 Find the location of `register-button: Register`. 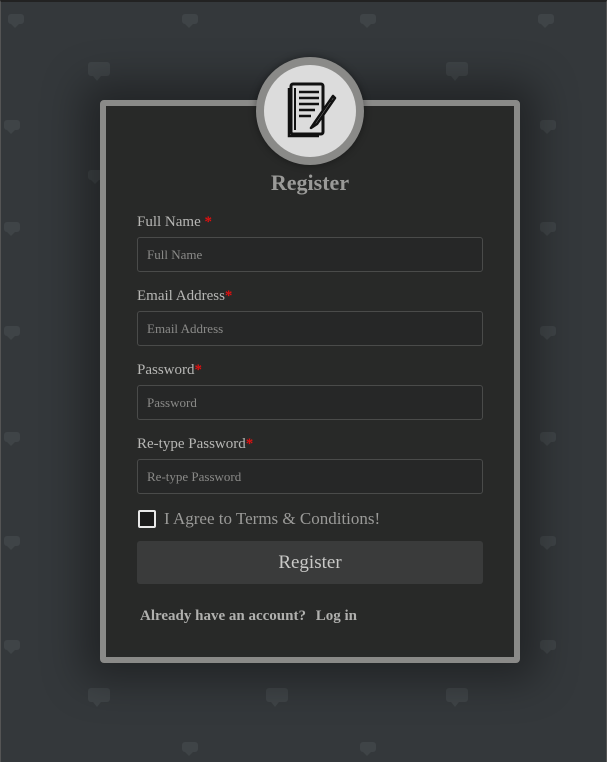

register-button: Register is located at coordinates (310, 562).